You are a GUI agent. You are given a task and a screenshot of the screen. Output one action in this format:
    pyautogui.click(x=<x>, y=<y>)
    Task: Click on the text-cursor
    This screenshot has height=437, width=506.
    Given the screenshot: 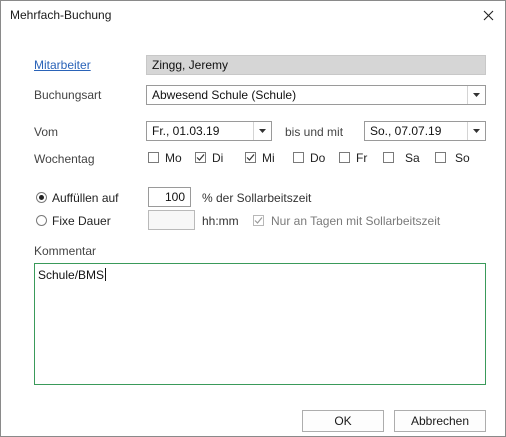 What is the action you would take?
    pyautogui.click(x=106, y=274)
    